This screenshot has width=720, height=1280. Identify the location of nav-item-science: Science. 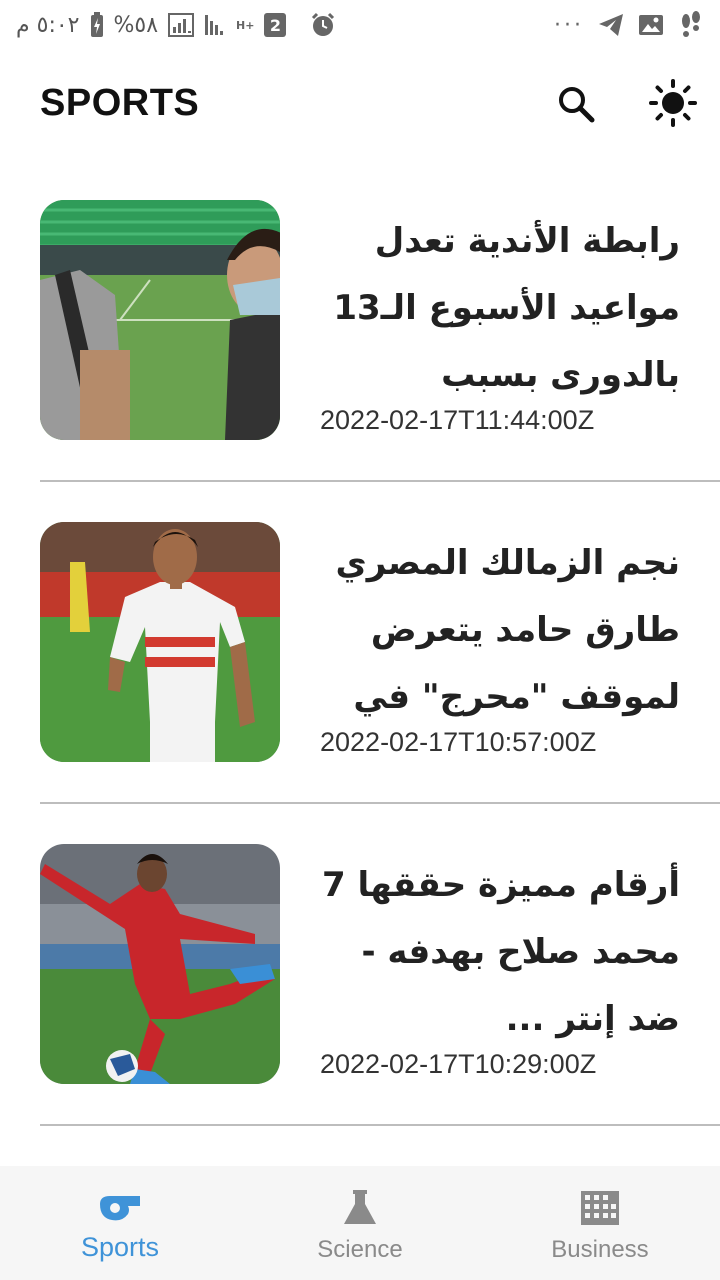
(360, 1223).